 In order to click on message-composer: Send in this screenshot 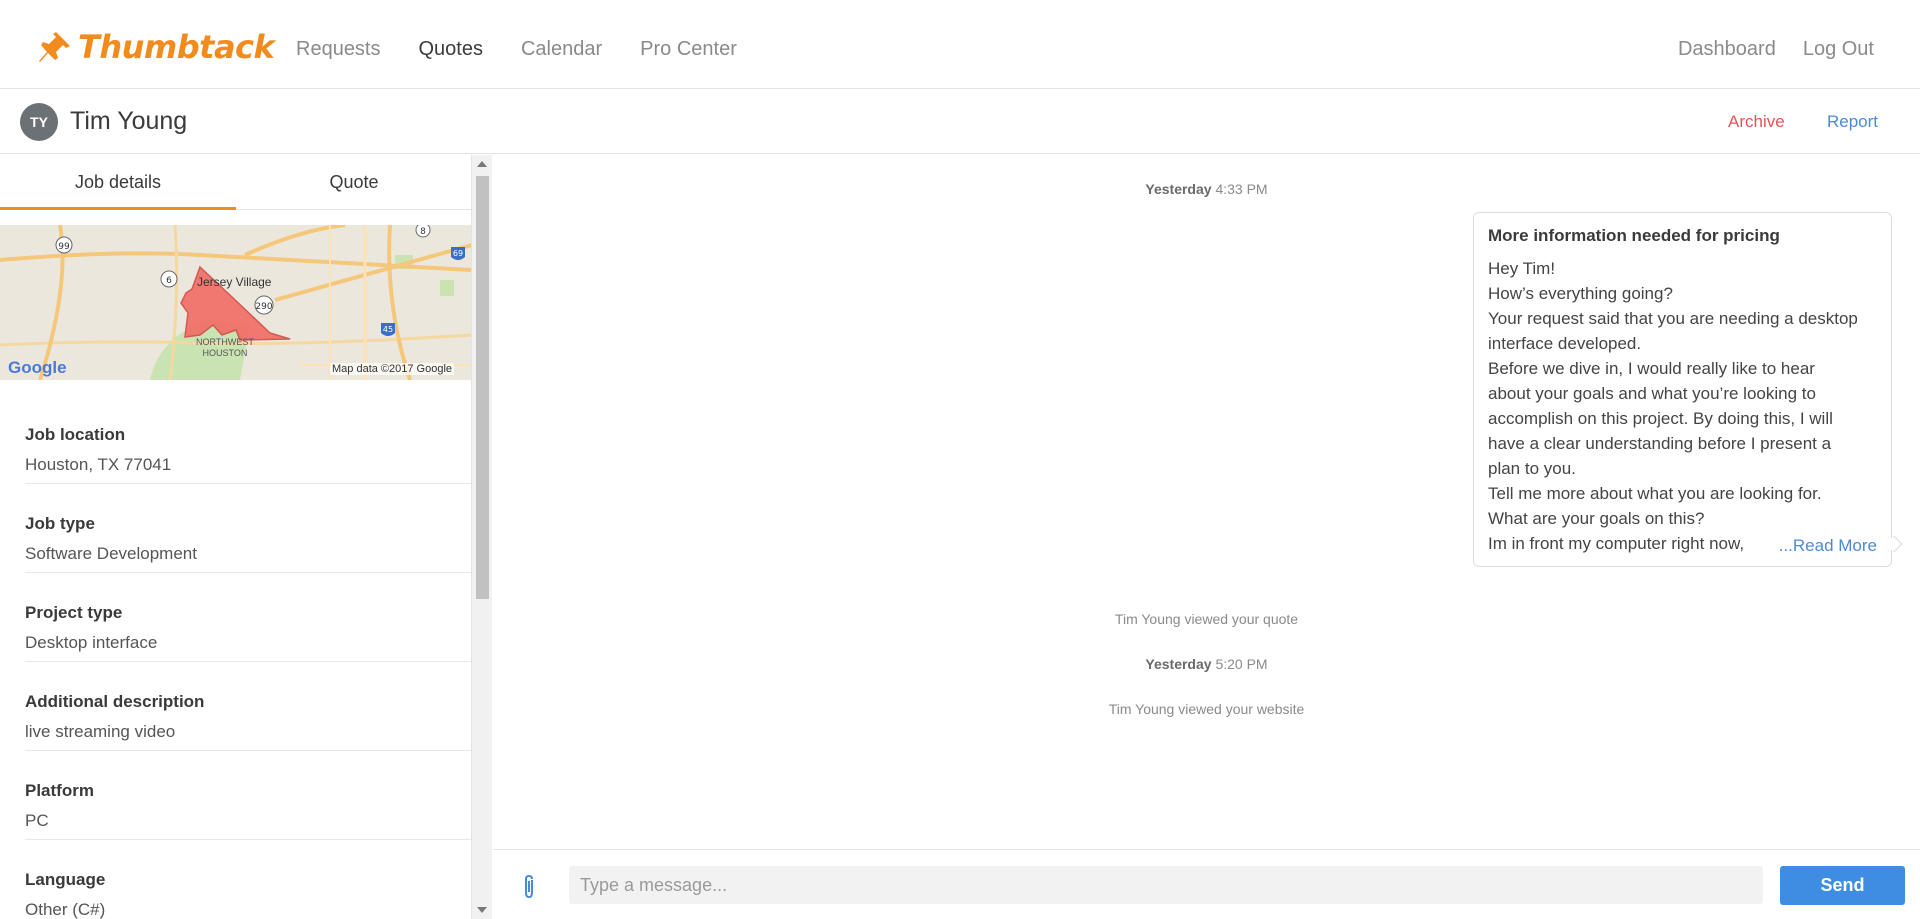, I will do `click(1206, 884)`.